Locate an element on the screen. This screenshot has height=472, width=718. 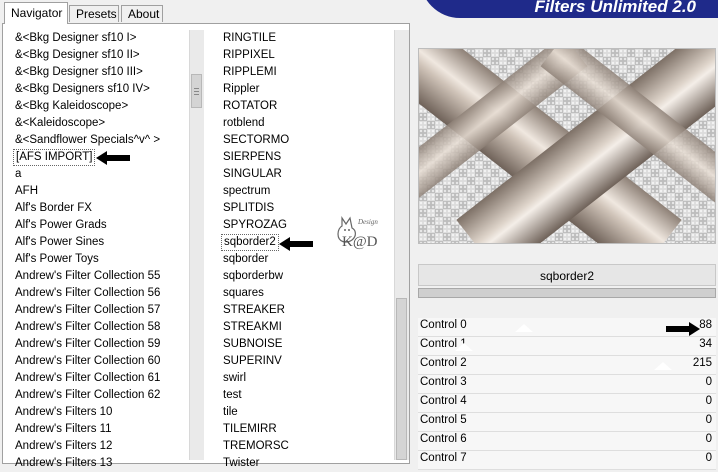
progress-bar is located at coordinates (567, 293).